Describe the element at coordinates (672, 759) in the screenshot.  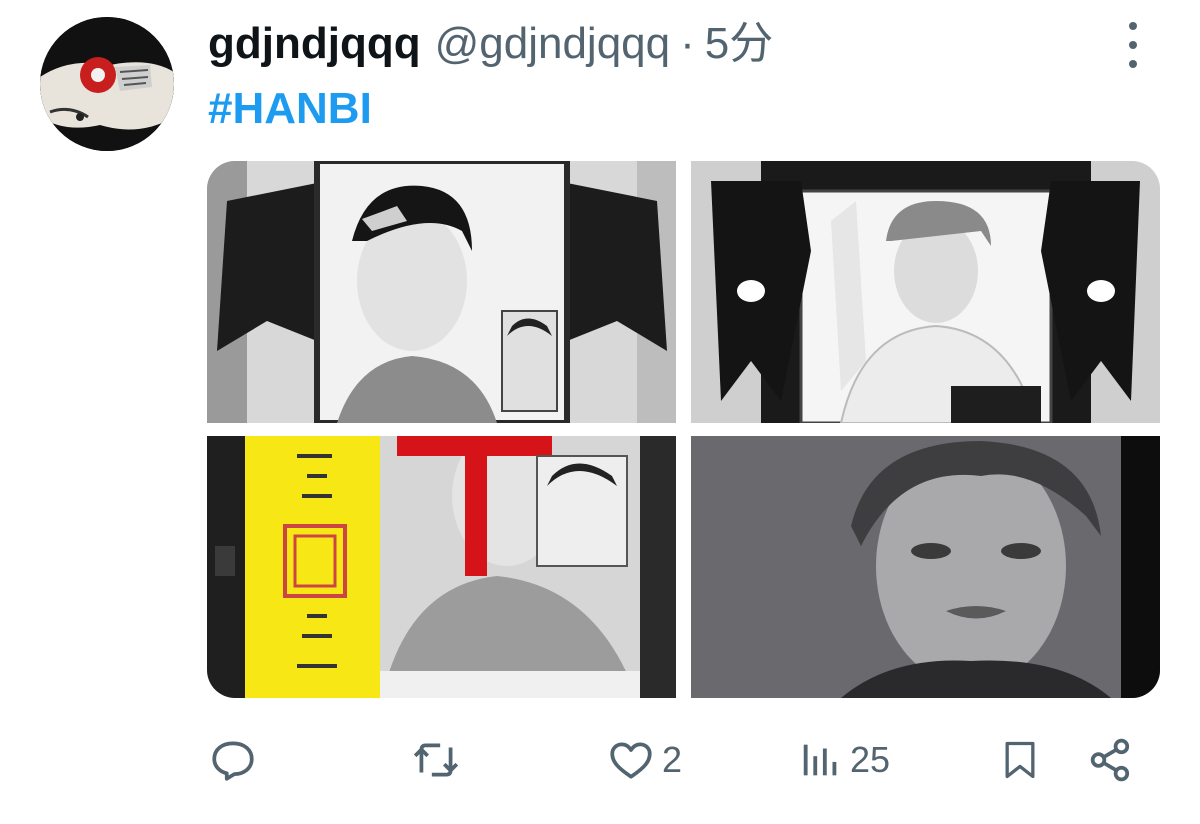
I see `like-count: 2` at that location.